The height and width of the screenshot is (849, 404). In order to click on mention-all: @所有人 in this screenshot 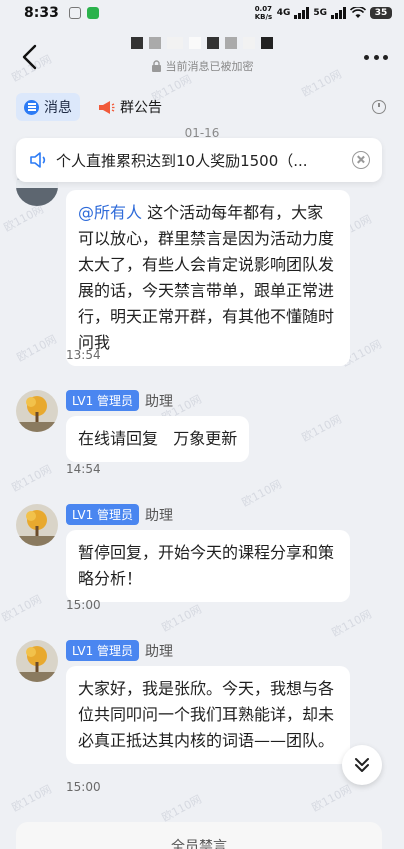, I will do `click(110, 212)`.